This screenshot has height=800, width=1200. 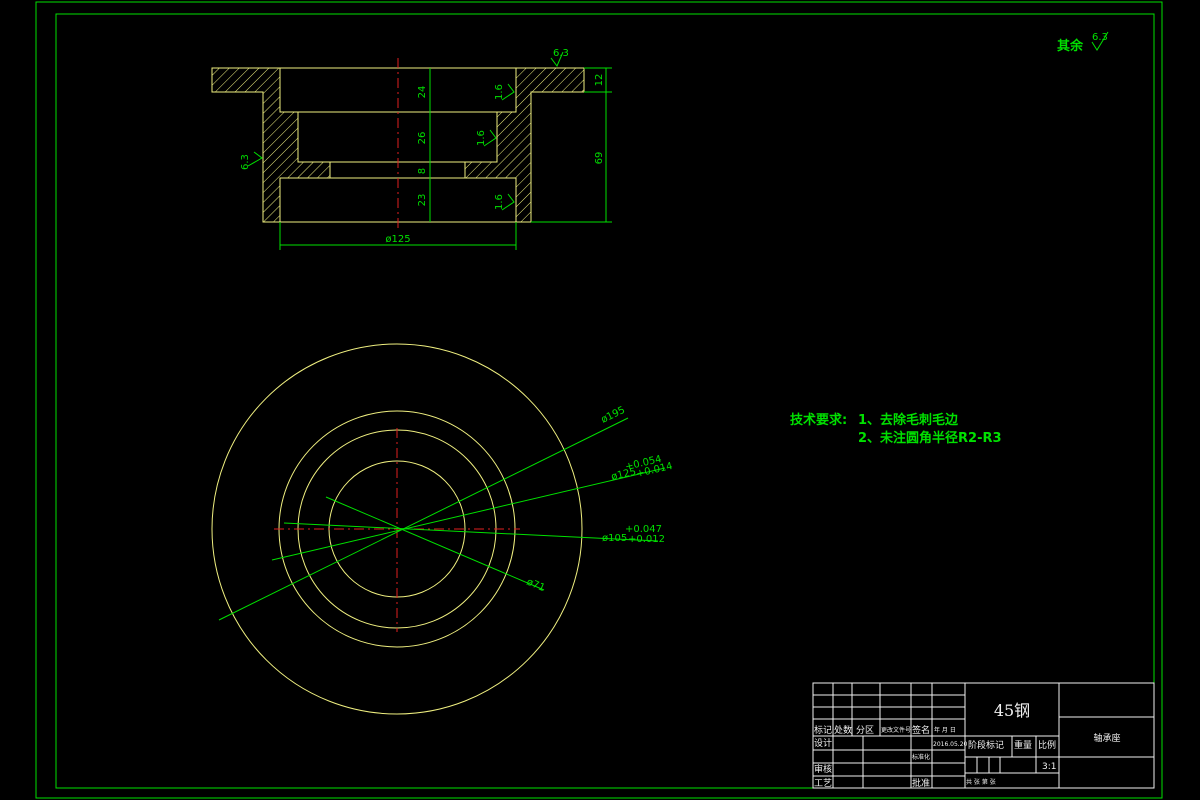 I want to click on finish-symbol-bore1: 1.6, so click(x=504, y=92).